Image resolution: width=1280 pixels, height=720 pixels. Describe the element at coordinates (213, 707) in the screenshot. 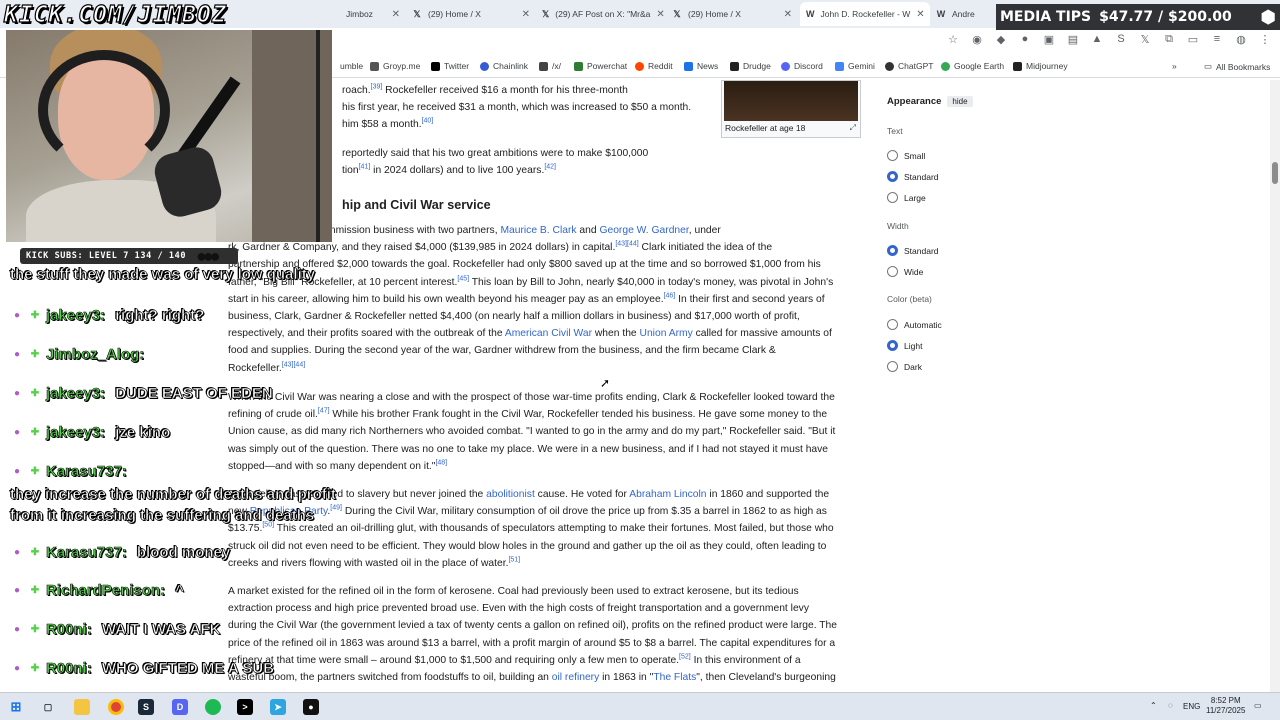

I see `spotify-icon` at that location.